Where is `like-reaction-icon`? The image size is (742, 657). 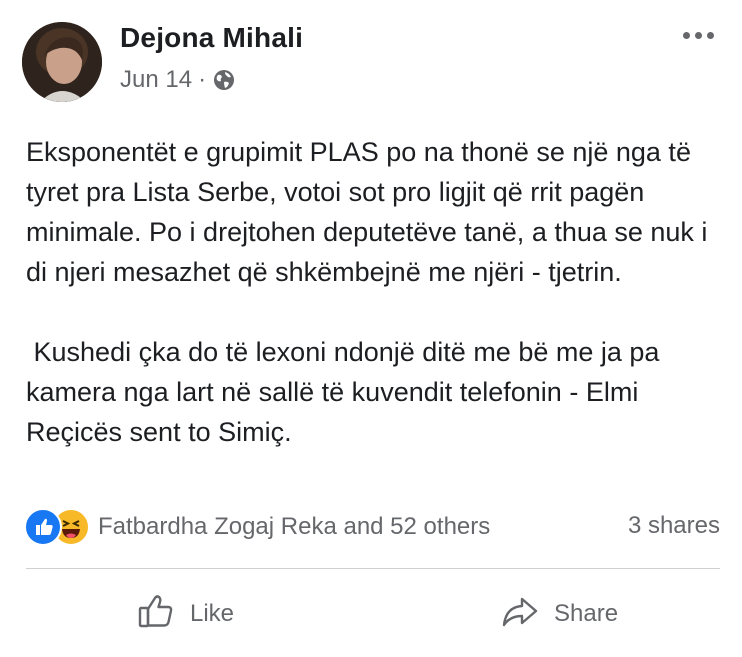 like-reaction-icon is located at coordinates (43, 527).